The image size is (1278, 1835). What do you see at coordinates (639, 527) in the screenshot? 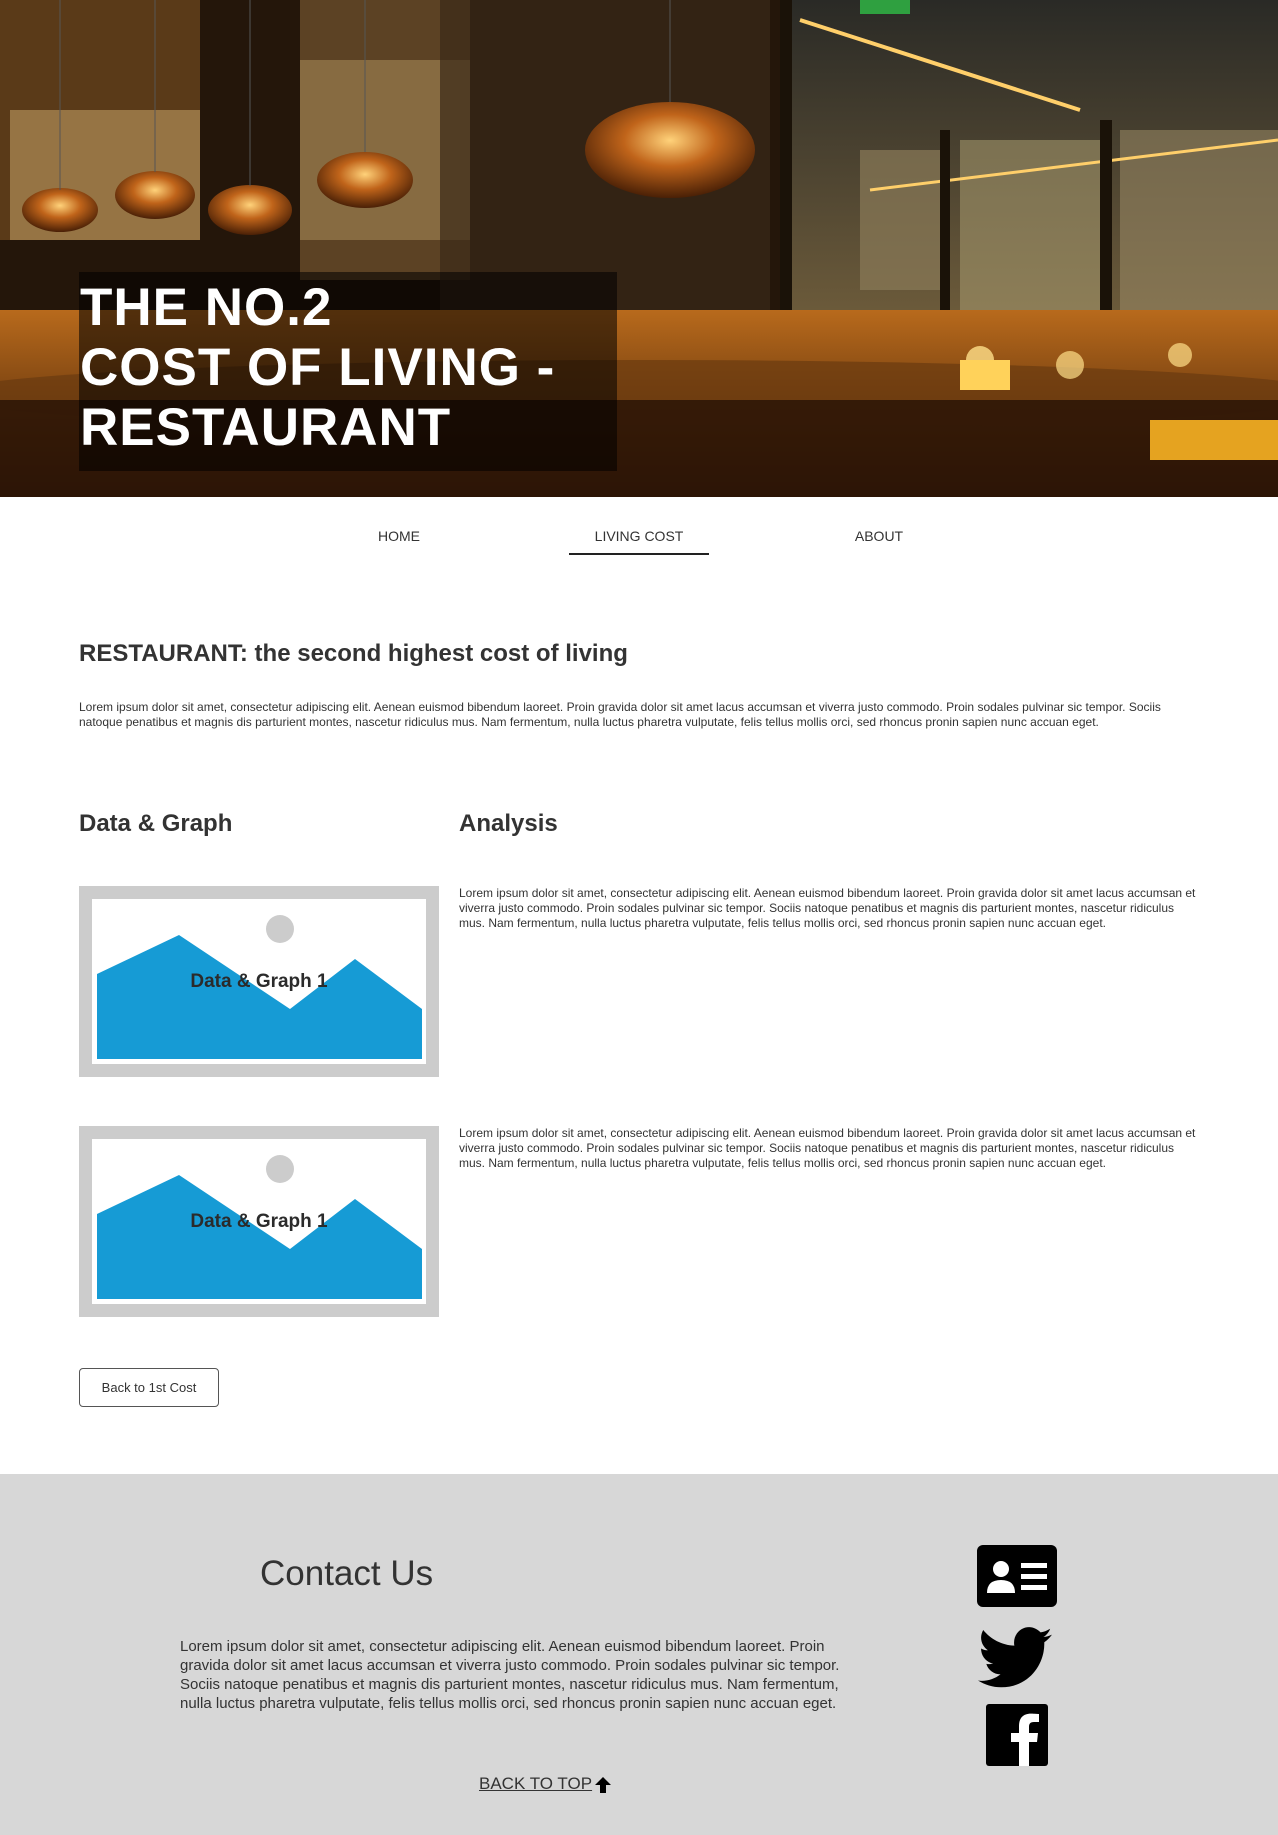
I see `main-nav: HOME LIVING COST ABOUT` at bounding box center [639, 527].